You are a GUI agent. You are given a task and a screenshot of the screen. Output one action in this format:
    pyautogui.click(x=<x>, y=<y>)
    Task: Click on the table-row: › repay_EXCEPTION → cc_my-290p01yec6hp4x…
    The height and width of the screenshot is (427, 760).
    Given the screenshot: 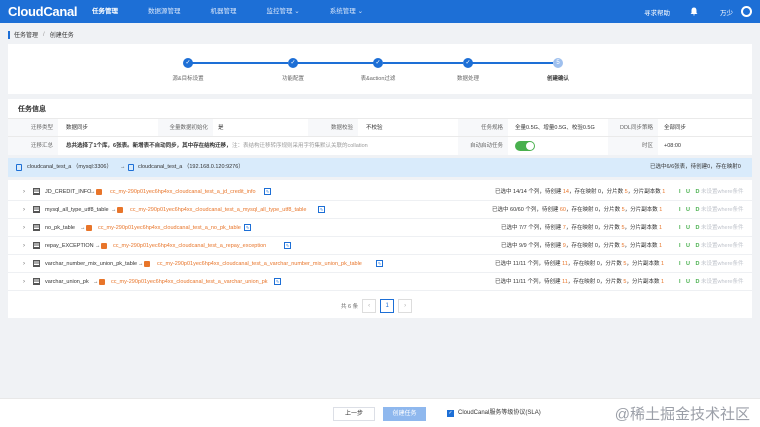 What is the action you would take?
    pyautogui.click(x=380, y=246)
    